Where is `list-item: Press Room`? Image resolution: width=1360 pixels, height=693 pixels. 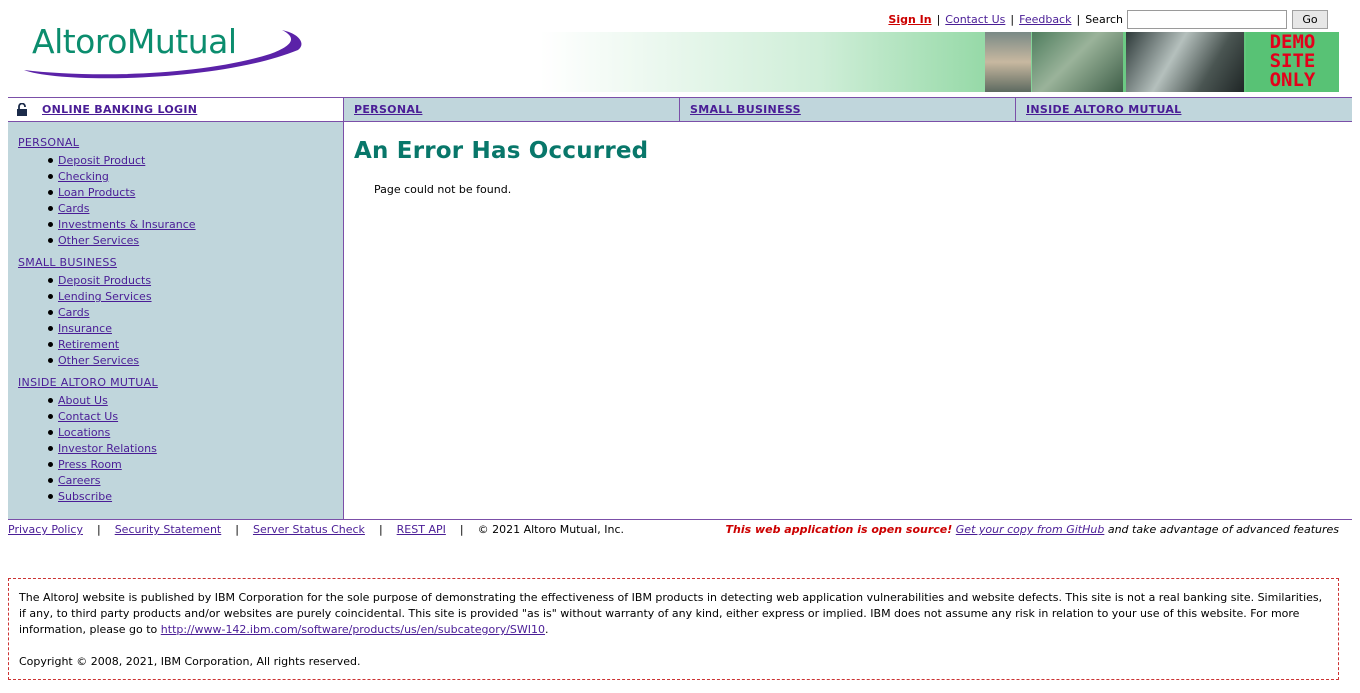
list-item: Press Room is located at coordinates (195, 466).